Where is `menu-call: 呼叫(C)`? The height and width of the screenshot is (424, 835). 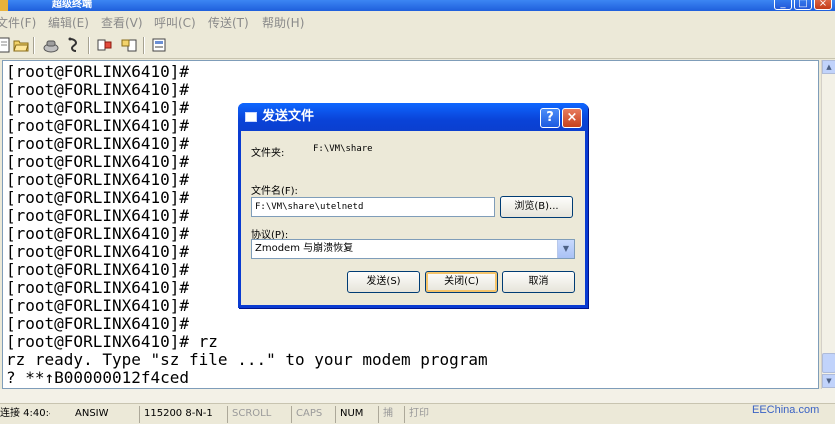
menu-call: 呼叫(C) is located at coordinates (175, 22).